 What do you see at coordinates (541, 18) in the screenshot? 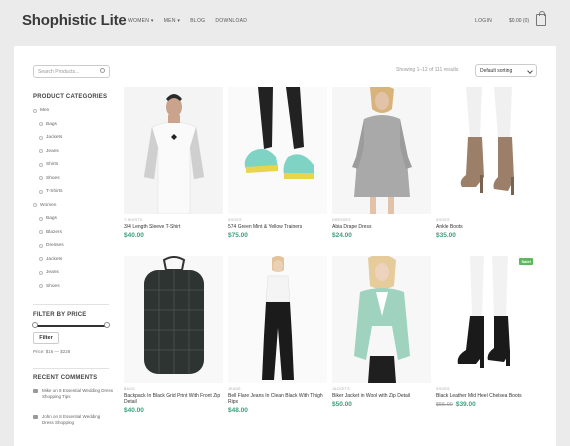
I see `shopping-bag-icon` at bounding box center [541, 18].